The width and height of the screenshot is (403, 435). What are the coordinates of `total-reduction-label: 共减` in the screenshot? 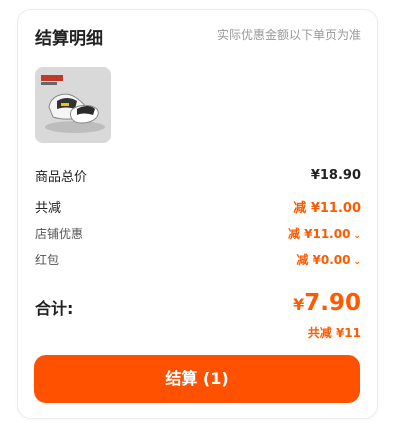 It's located at (48, 208).